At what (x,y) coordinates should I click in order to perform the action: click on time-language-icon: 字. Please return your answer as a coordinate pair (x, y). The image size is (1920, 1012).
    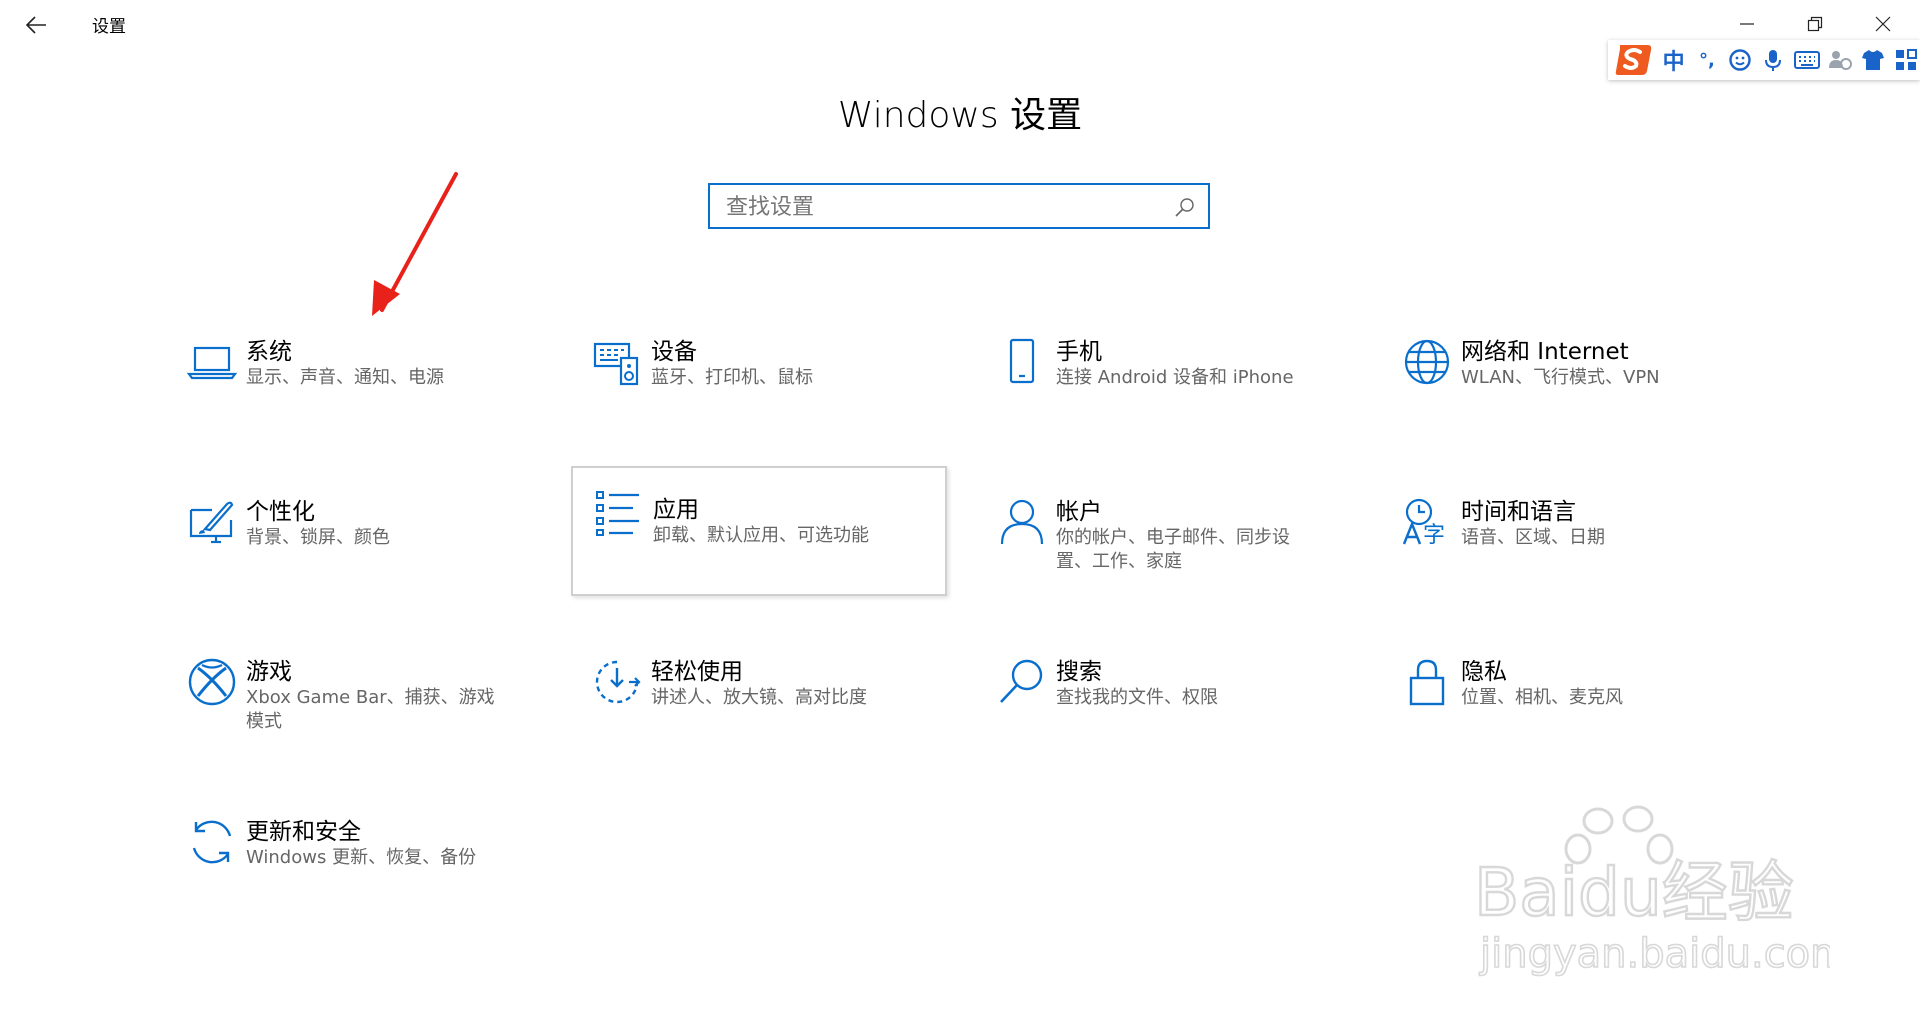
    Looking at the image, I should click on (1427, 522).